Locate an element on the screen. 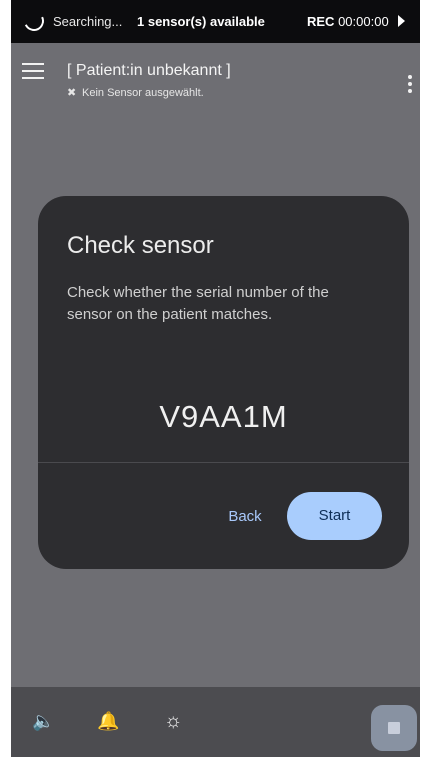 The width and height of the screenshot is (426, 757). rec-label: REC is located at coordinates (321, 21).